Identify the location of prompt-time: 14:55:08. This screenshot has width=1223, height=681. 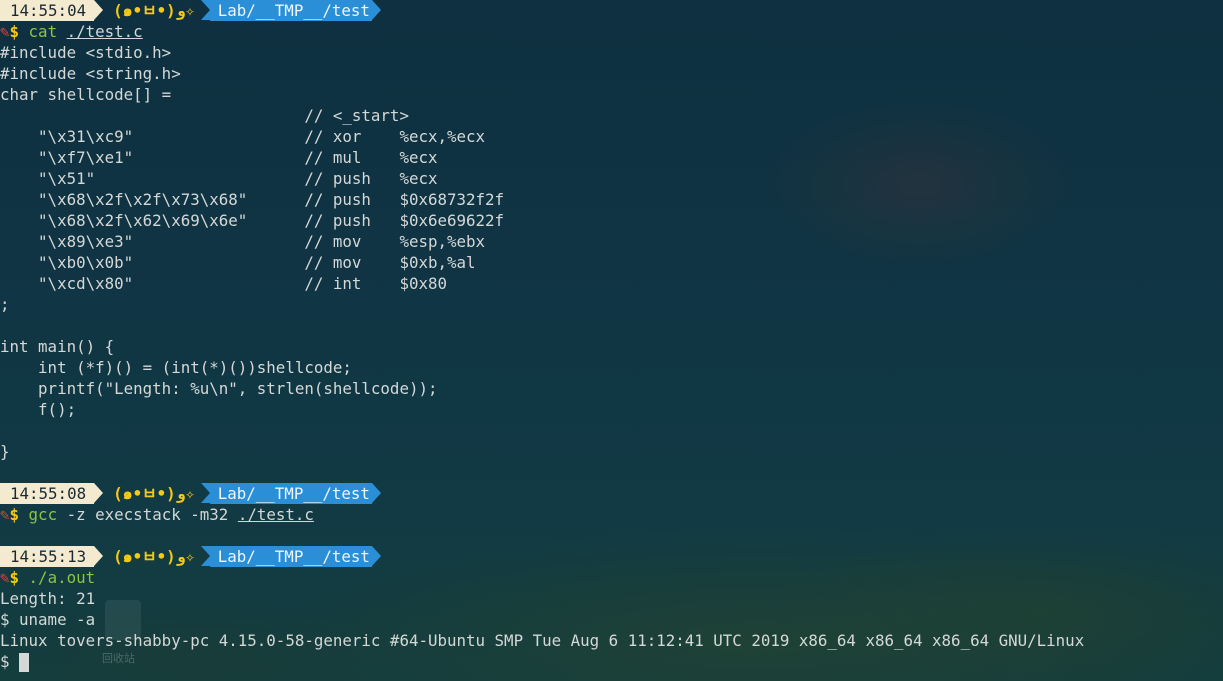
(47, 493).